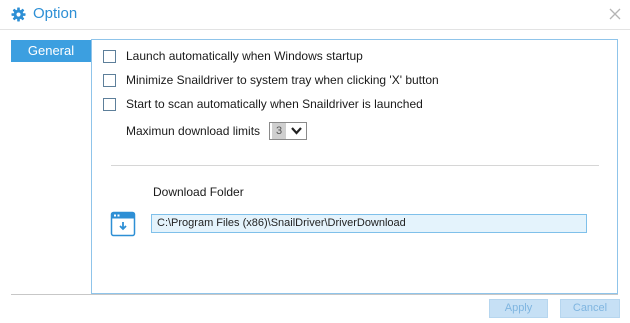  I want to click on close-icon, so click(615, 14).